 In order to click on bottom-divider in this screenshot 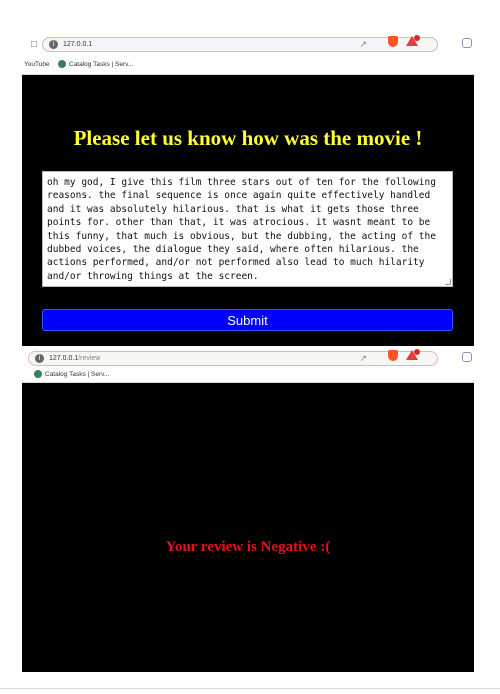, I will do `click(250, 688)`.